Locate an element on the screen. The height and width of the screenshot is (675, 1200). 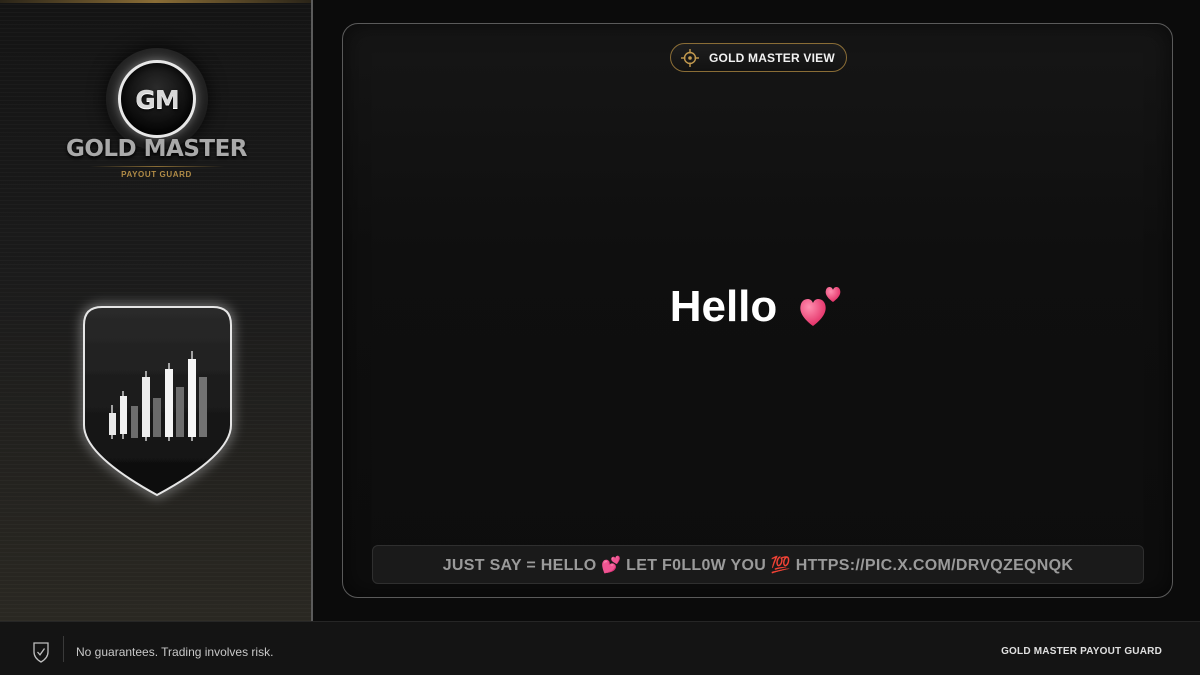
gm-monogram-icon: GM is located at coordinates (157, 99).